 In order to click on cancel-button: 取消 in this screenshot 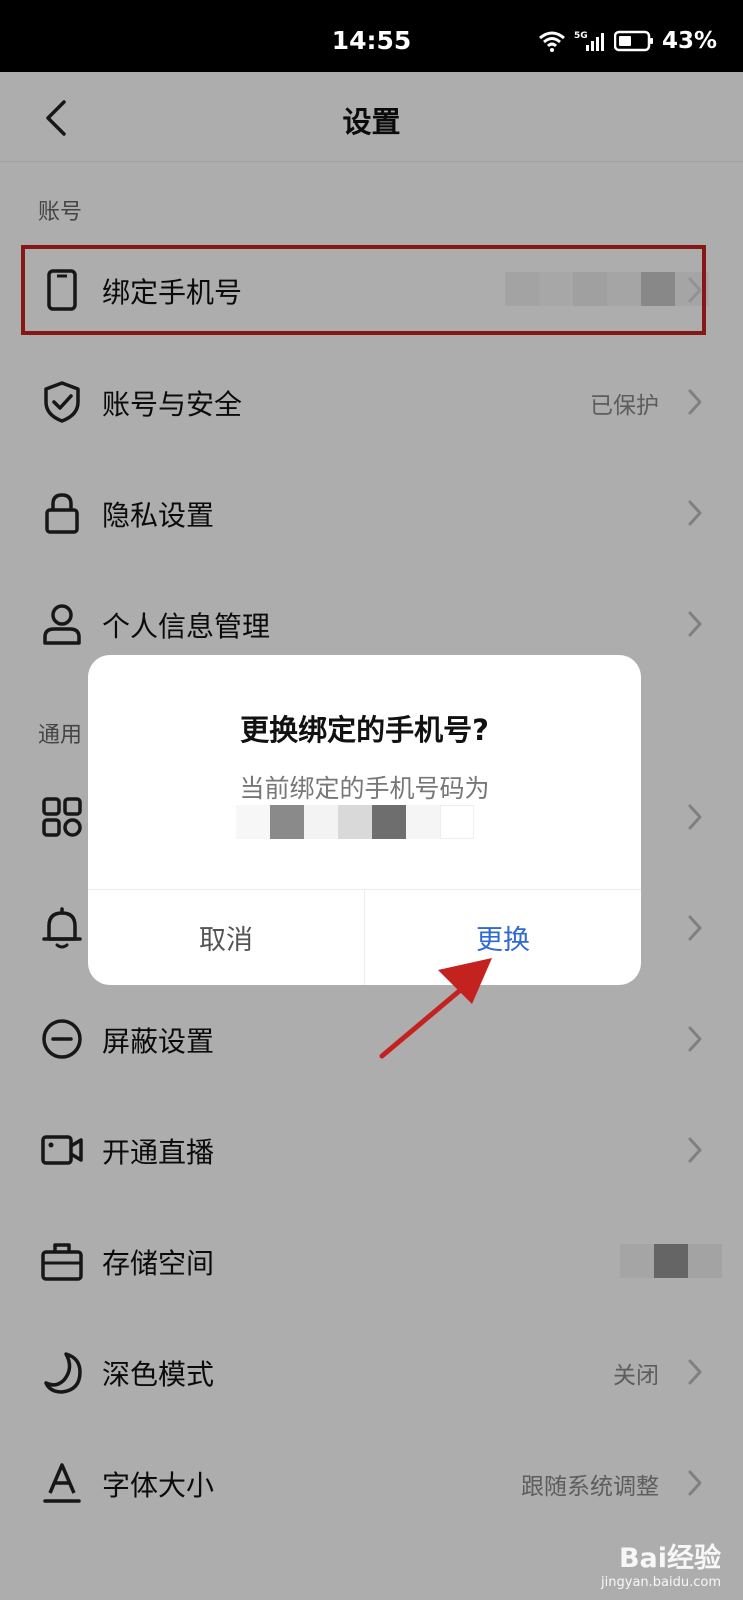, I will do `click(226, 937)`.